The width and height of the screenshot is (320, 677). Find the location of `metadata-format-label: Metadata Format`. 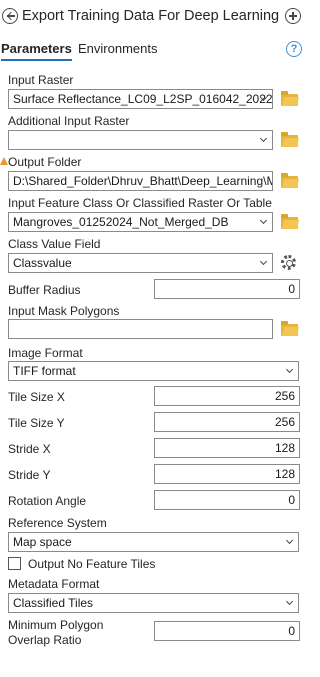

metadata-format-label: Metadata Format is located at coordinates (54, 584).